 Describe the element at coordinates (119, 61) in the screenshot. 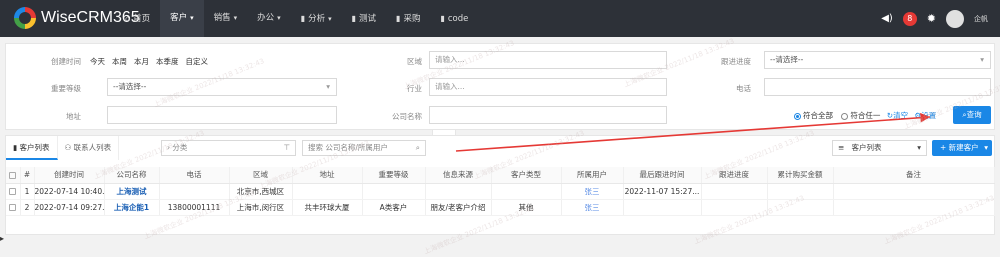

I see `date-link: 本周` at that location.